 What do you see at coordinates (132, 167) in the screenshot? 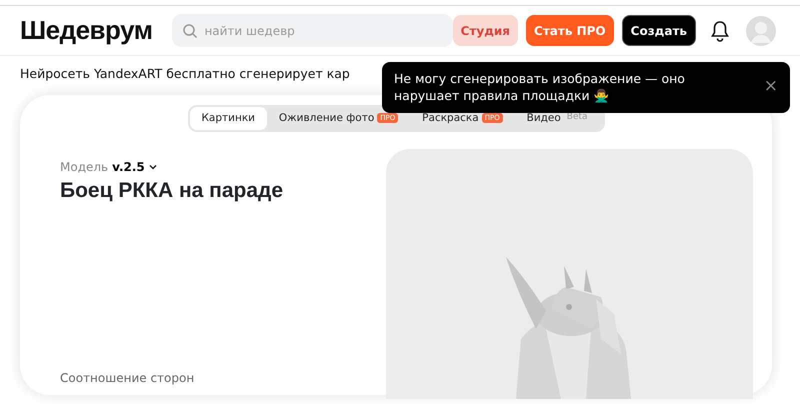
I see `model-dropdown: v.2.5` at bounding box center [132, 167].